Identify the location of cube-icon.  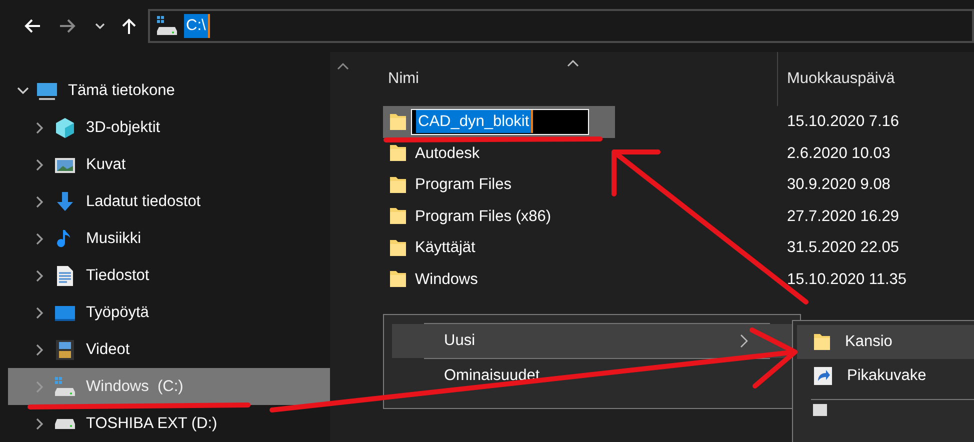
(65, 127).